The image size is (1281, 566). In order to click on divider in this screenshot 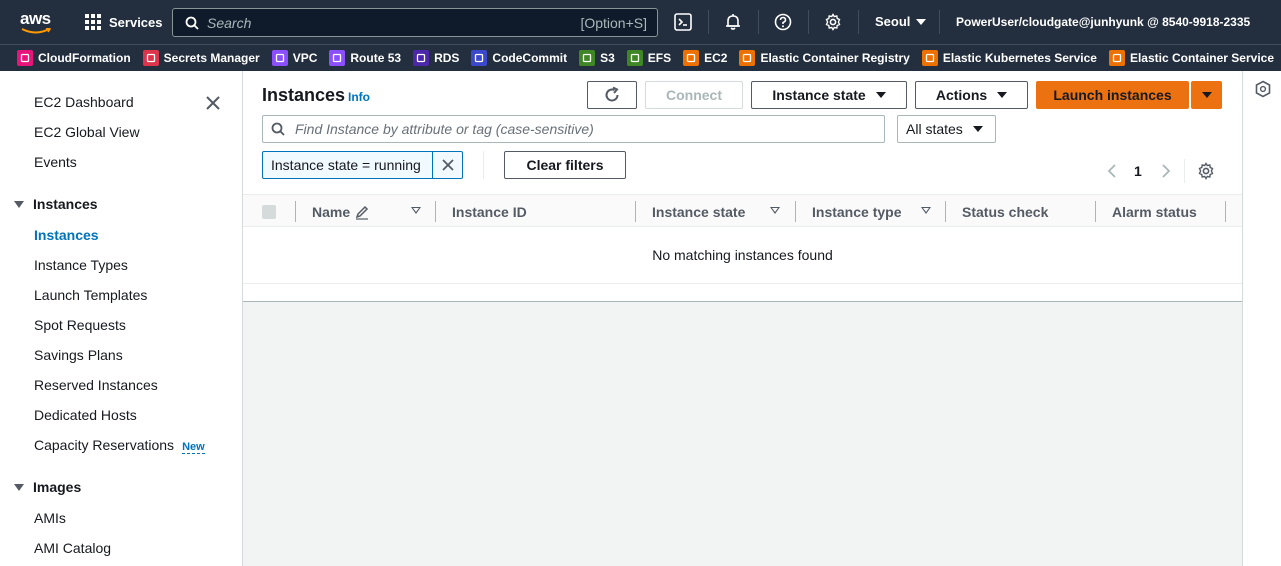, I will do `click(483, 165)`.